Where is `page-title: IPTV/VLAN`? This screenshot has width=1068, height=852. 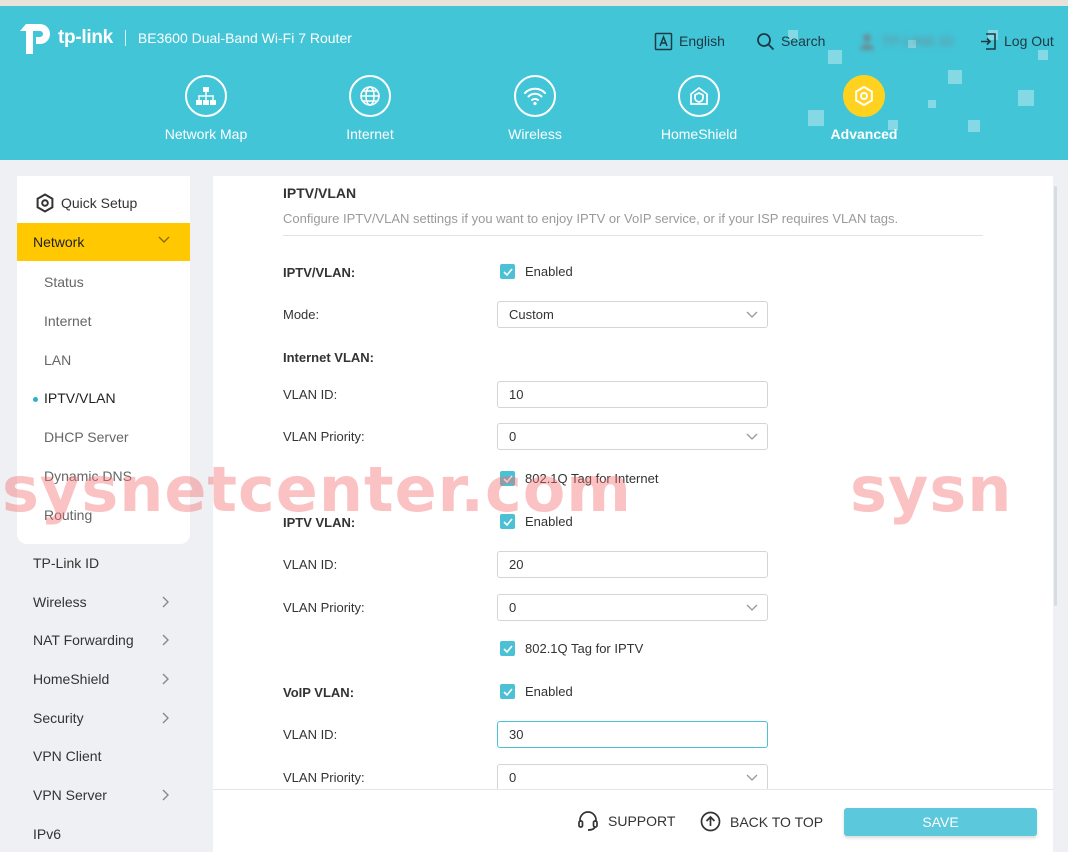 page-title: IPTV/VLAN is located at coordinates (320, 193).